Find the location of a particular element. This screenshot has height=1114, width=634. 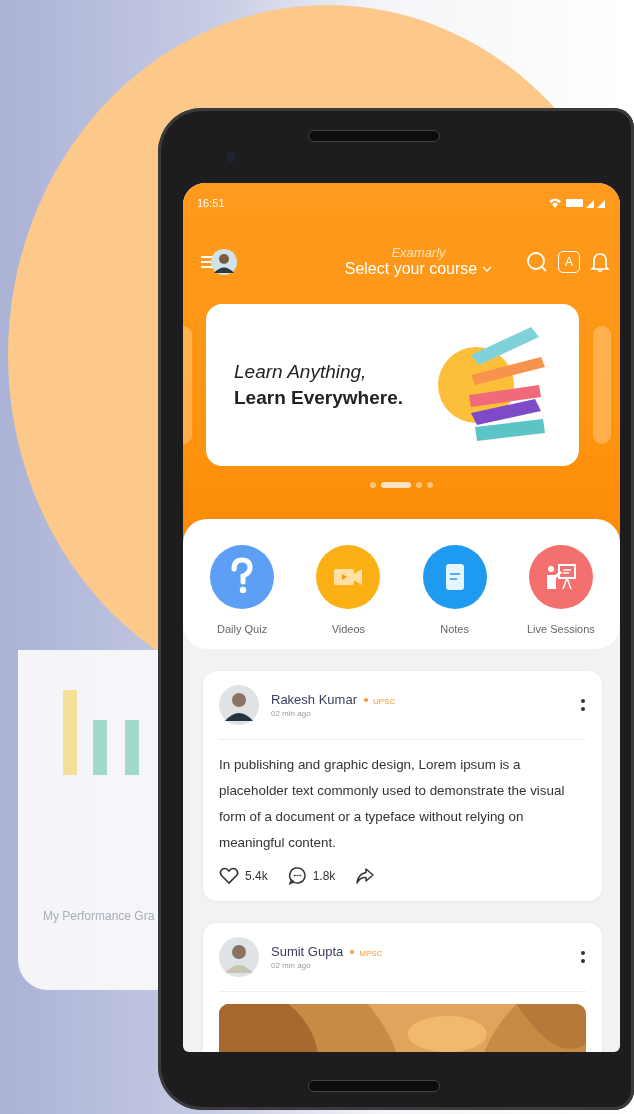

author-name: Rakesh Kumar is located at coordinates (314, 699).